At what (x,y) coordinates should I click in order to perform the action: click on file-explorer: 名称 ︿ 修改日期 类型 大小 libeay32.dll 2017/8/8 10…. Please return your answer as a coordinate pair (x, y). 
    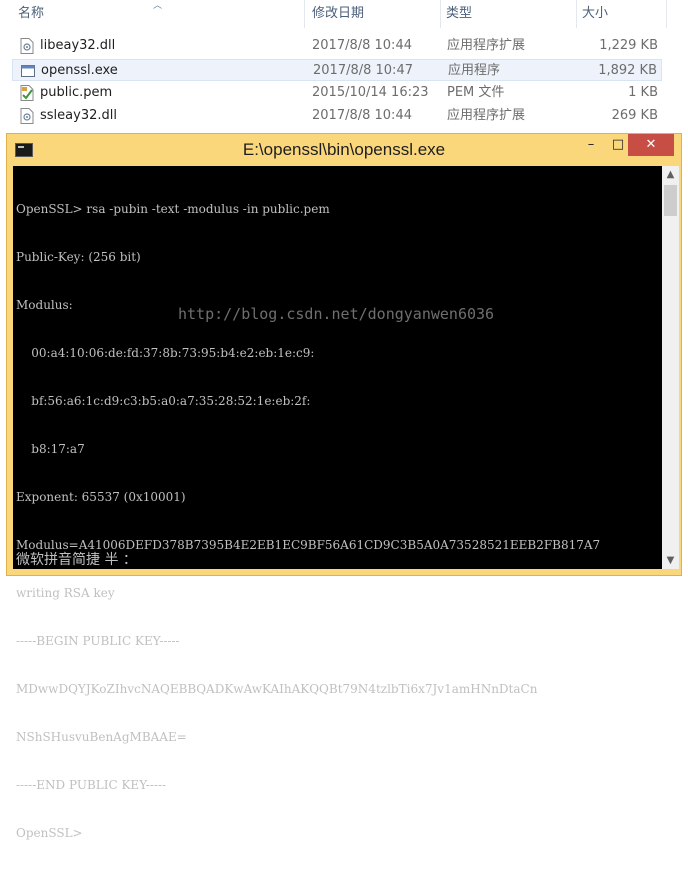
    Looking at the image, I should click on (344, 65).